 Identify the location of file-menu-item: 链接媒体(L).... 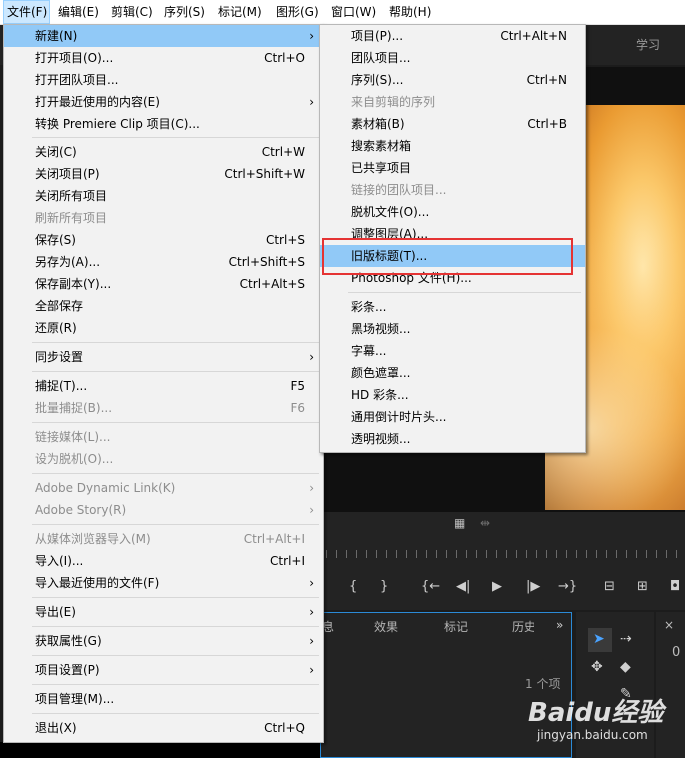
(163, 437).